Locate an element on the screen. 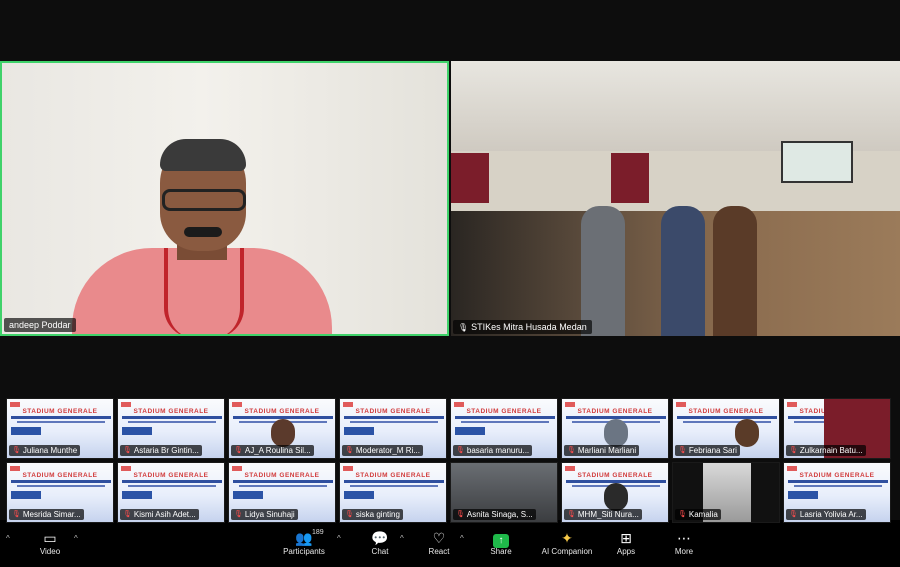  participant-tile: STADIUM GENERALE 🎙 Lidya Sinuhaji is located at coordinates (282, 492).